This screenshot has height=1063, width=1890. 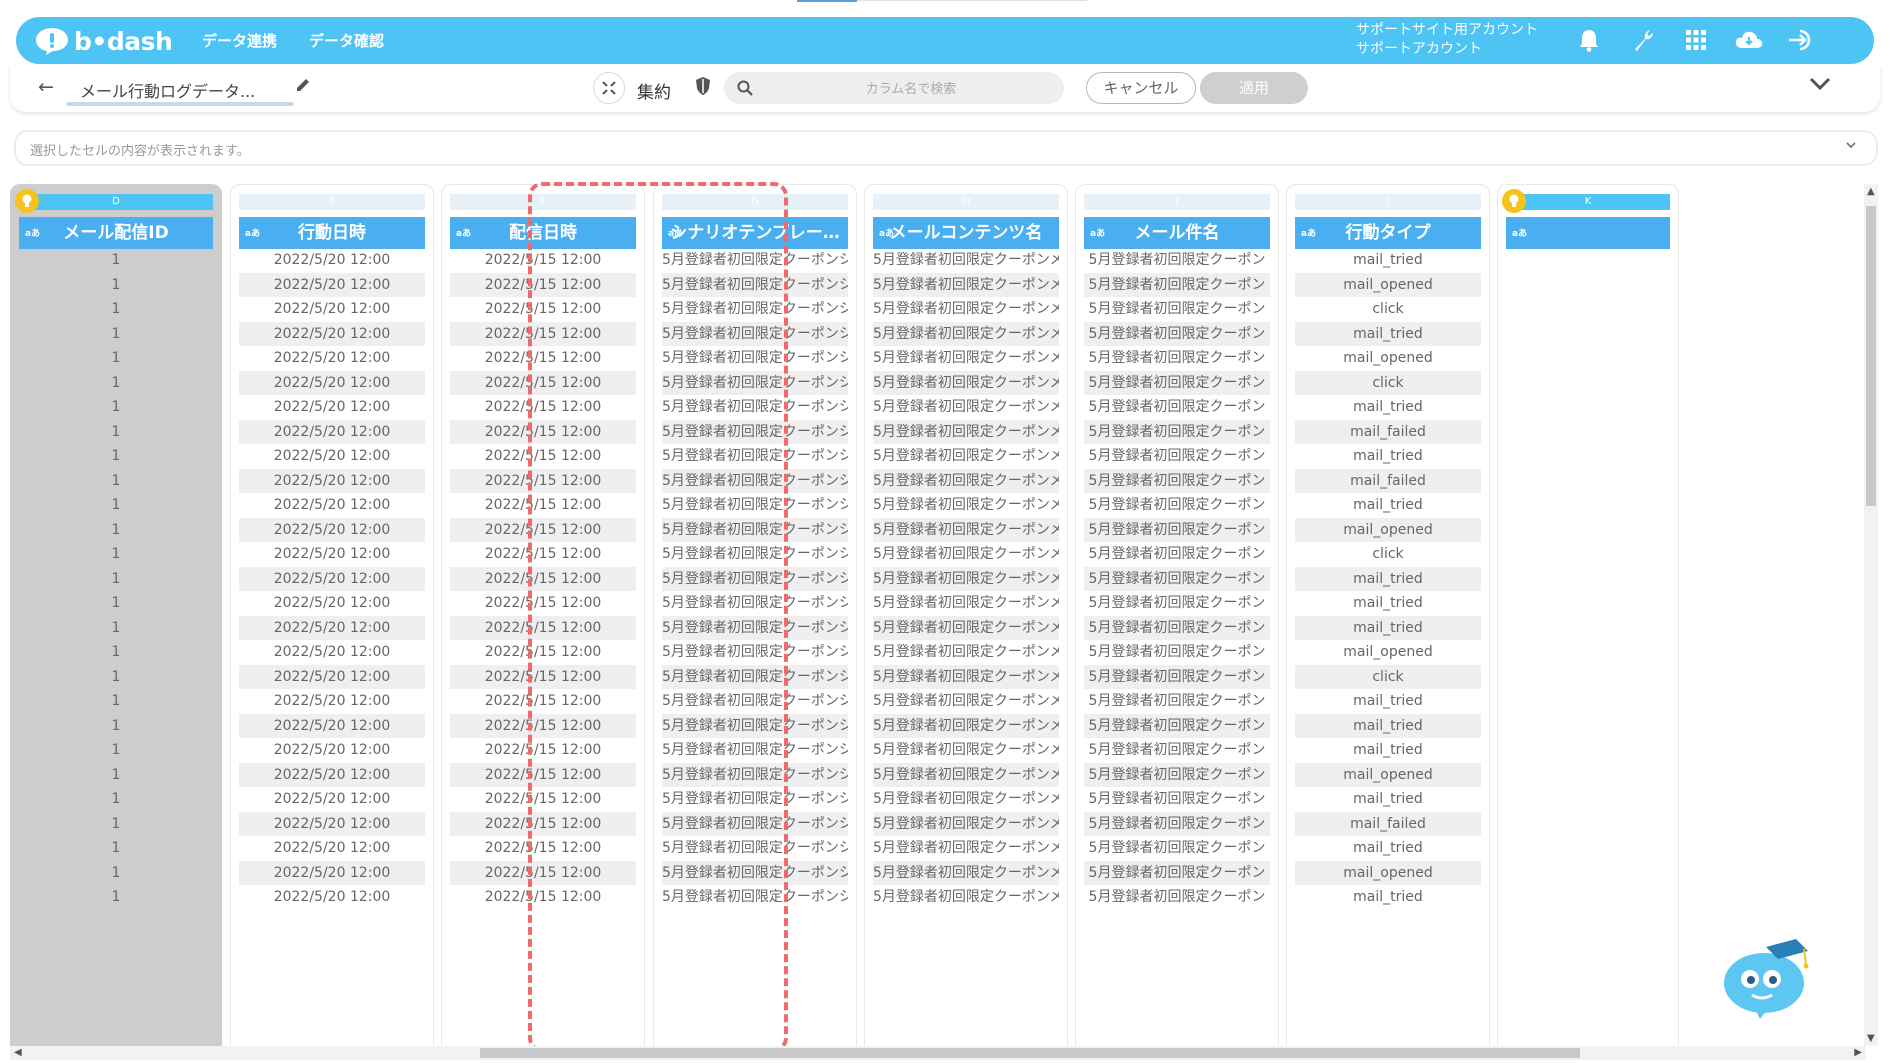 What do you see at coordinates (894, 88) in the screenshot?
I see `column-search` at bounding box center [894, 88].